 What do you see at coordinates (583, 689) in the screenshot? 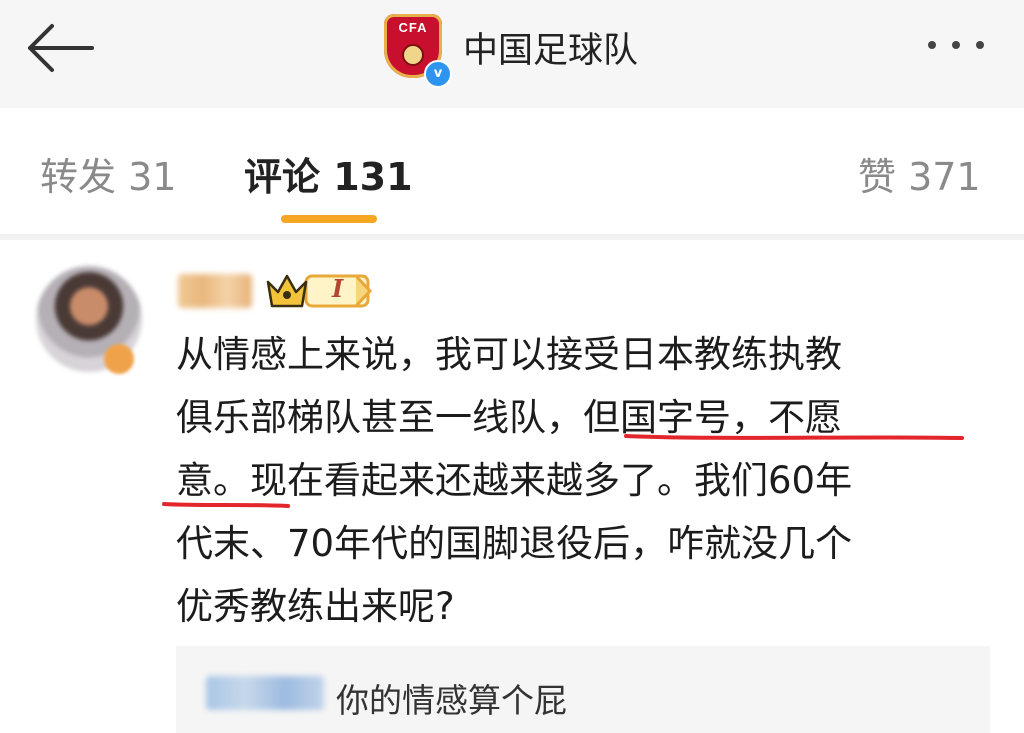
I see `reply-preview: 你的情感算个屁` at bounding box center [583, 689].